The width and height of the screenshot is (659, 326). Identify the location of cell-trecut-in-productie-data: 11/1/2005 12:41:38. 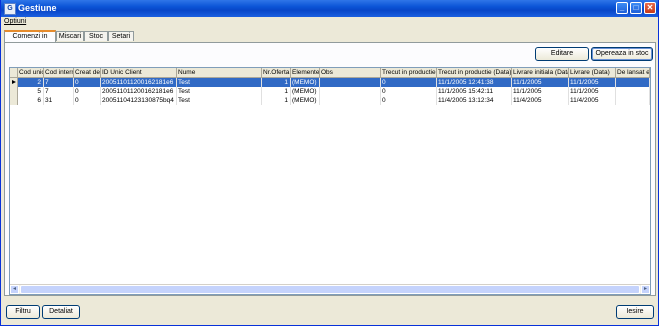
(474, 82).